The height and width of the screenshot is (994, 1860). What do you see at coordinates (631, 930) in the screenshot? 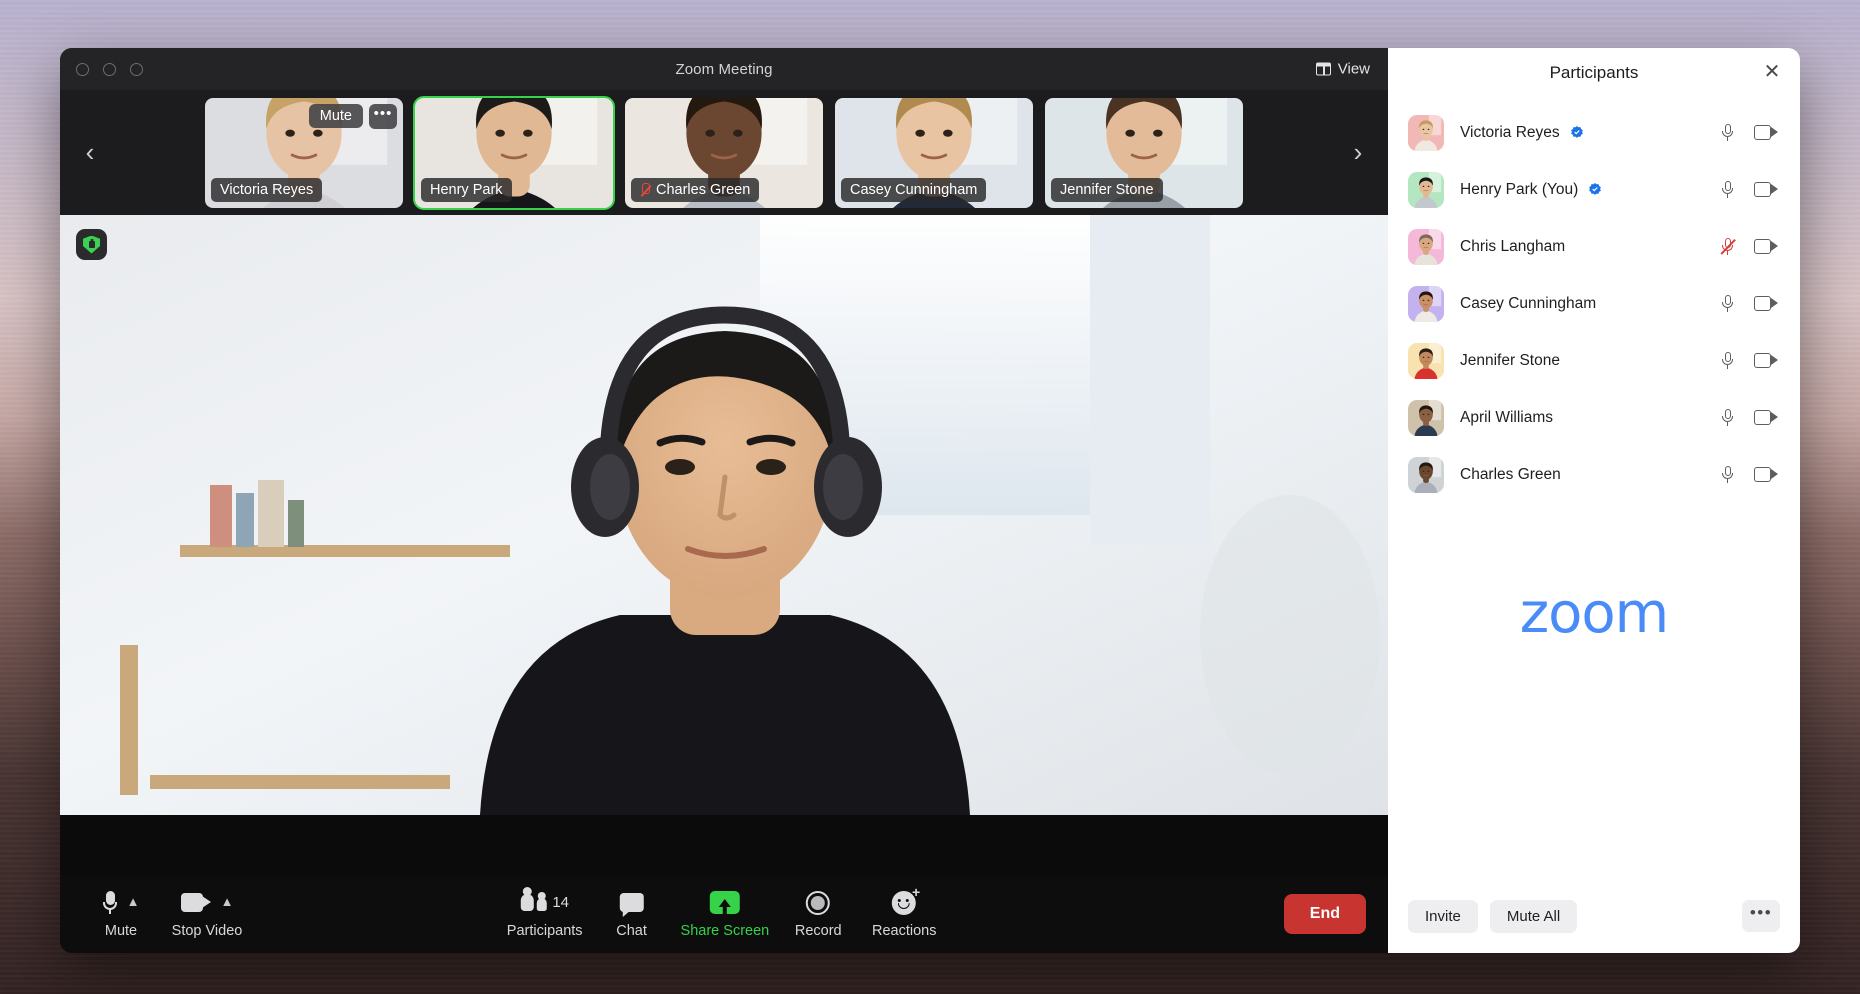
I see `chat-button-label: Chat` at bounding box center [631, 930].